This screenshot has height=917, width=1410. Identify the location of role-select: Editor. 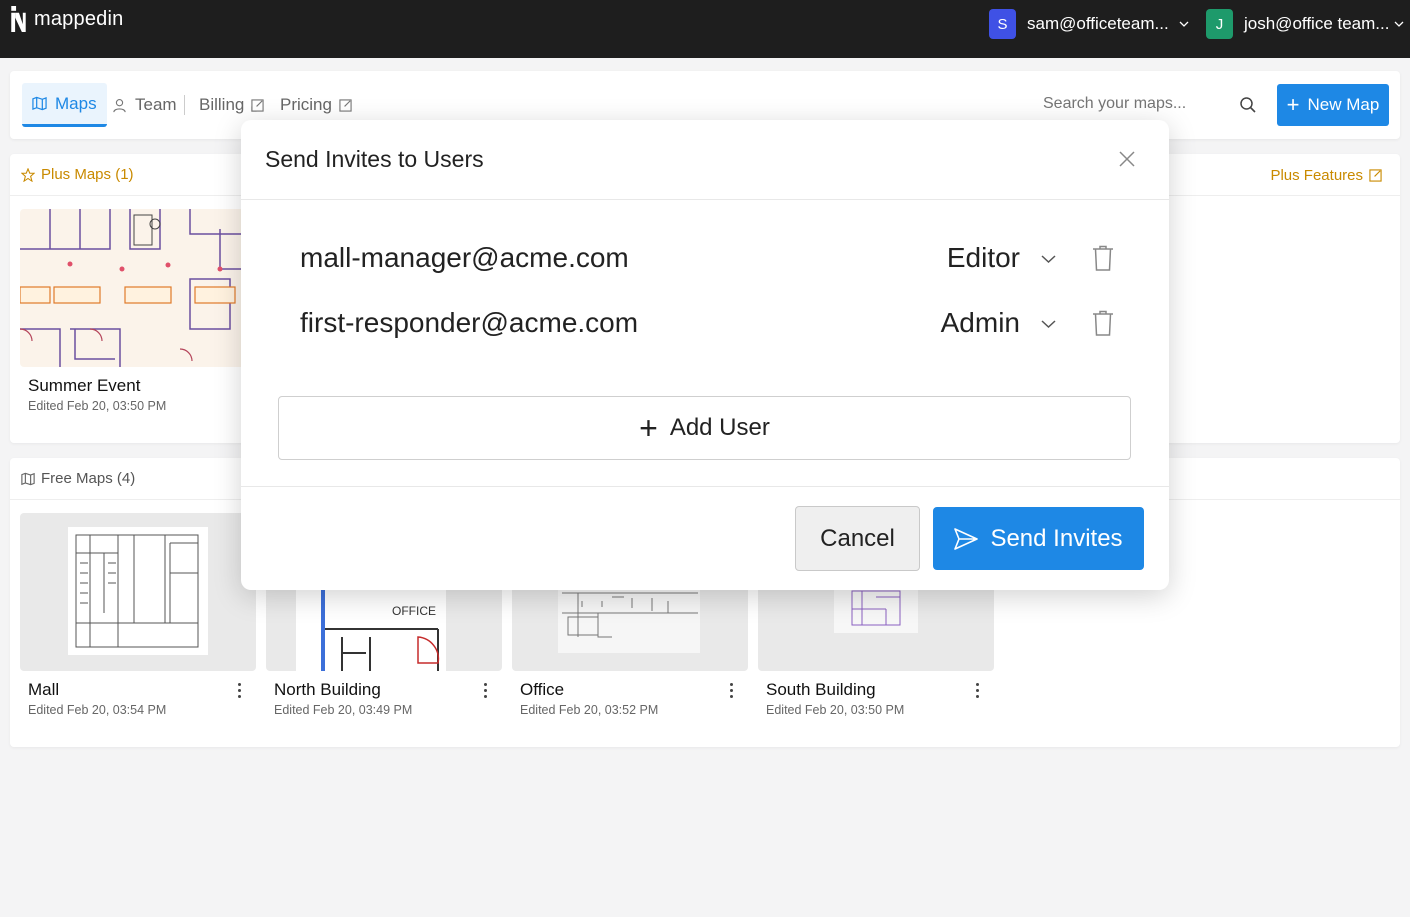
(981, 260).